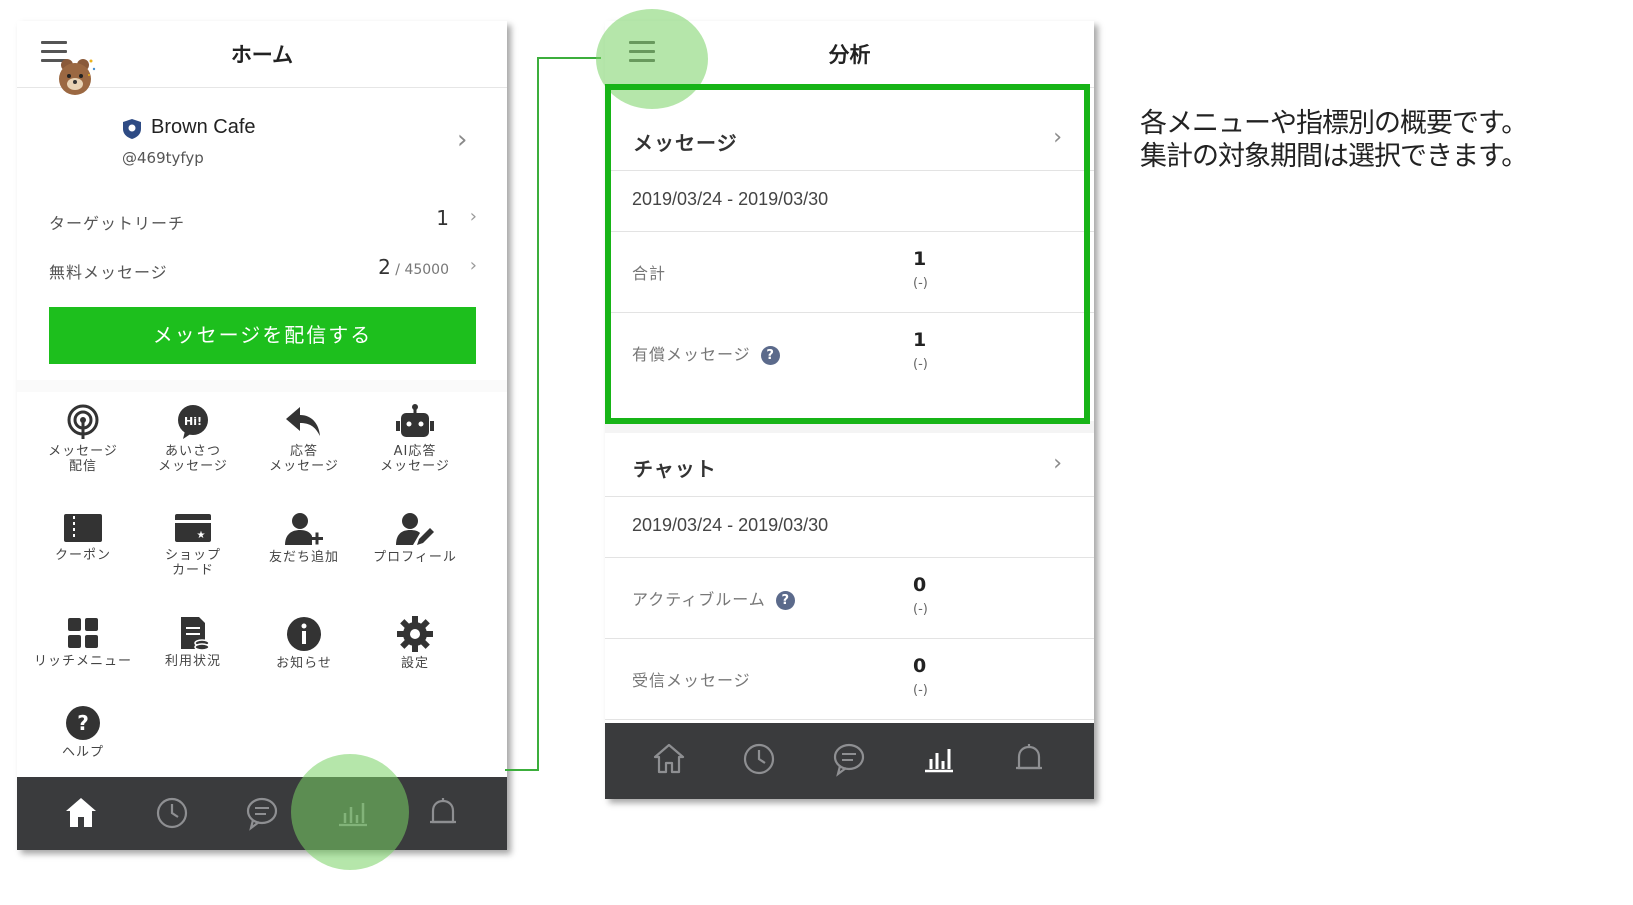 The height and width of the screenshot is (905, 1633). I want to click on caption-line-2: 集計の対象期間は選択できます。, so click(1334, 156).